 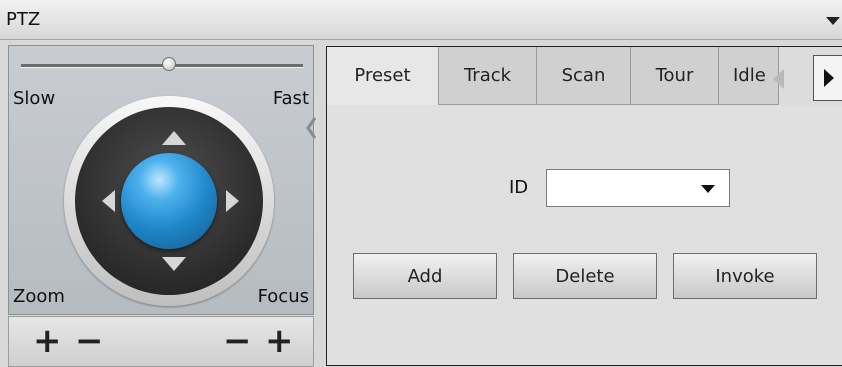 I want to click on triangle-right-icon, so click(x=829, y=78).